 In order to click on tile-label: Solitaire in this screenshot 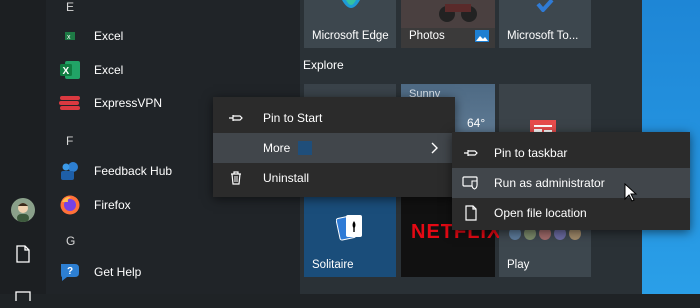, I will do `click(333, 265)`.